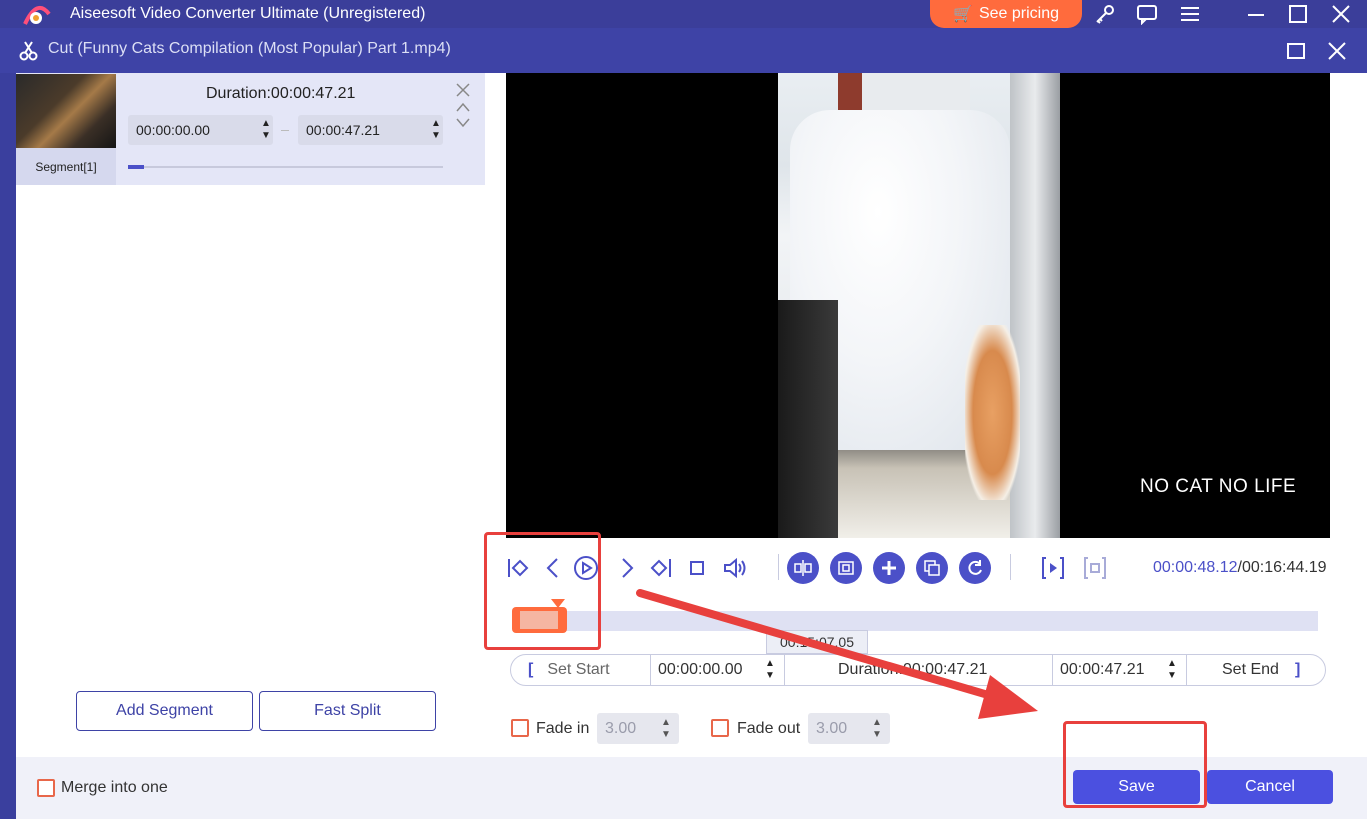 The width and height of the screenshot is (1367, 819). I want to click on reset-button, so click(975, 568).